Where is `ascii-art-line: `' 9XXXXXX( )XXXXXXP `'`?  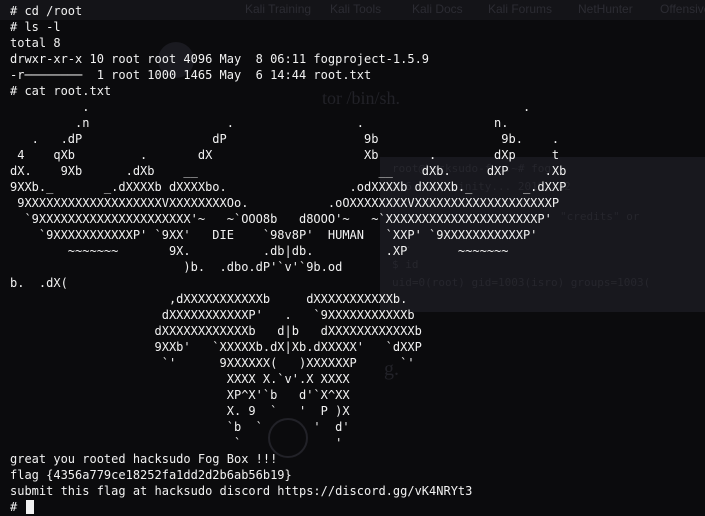
ascii-art-line: `' 9XXXXXX( )XXXXXXP `' is located at coordinates (212, 363).